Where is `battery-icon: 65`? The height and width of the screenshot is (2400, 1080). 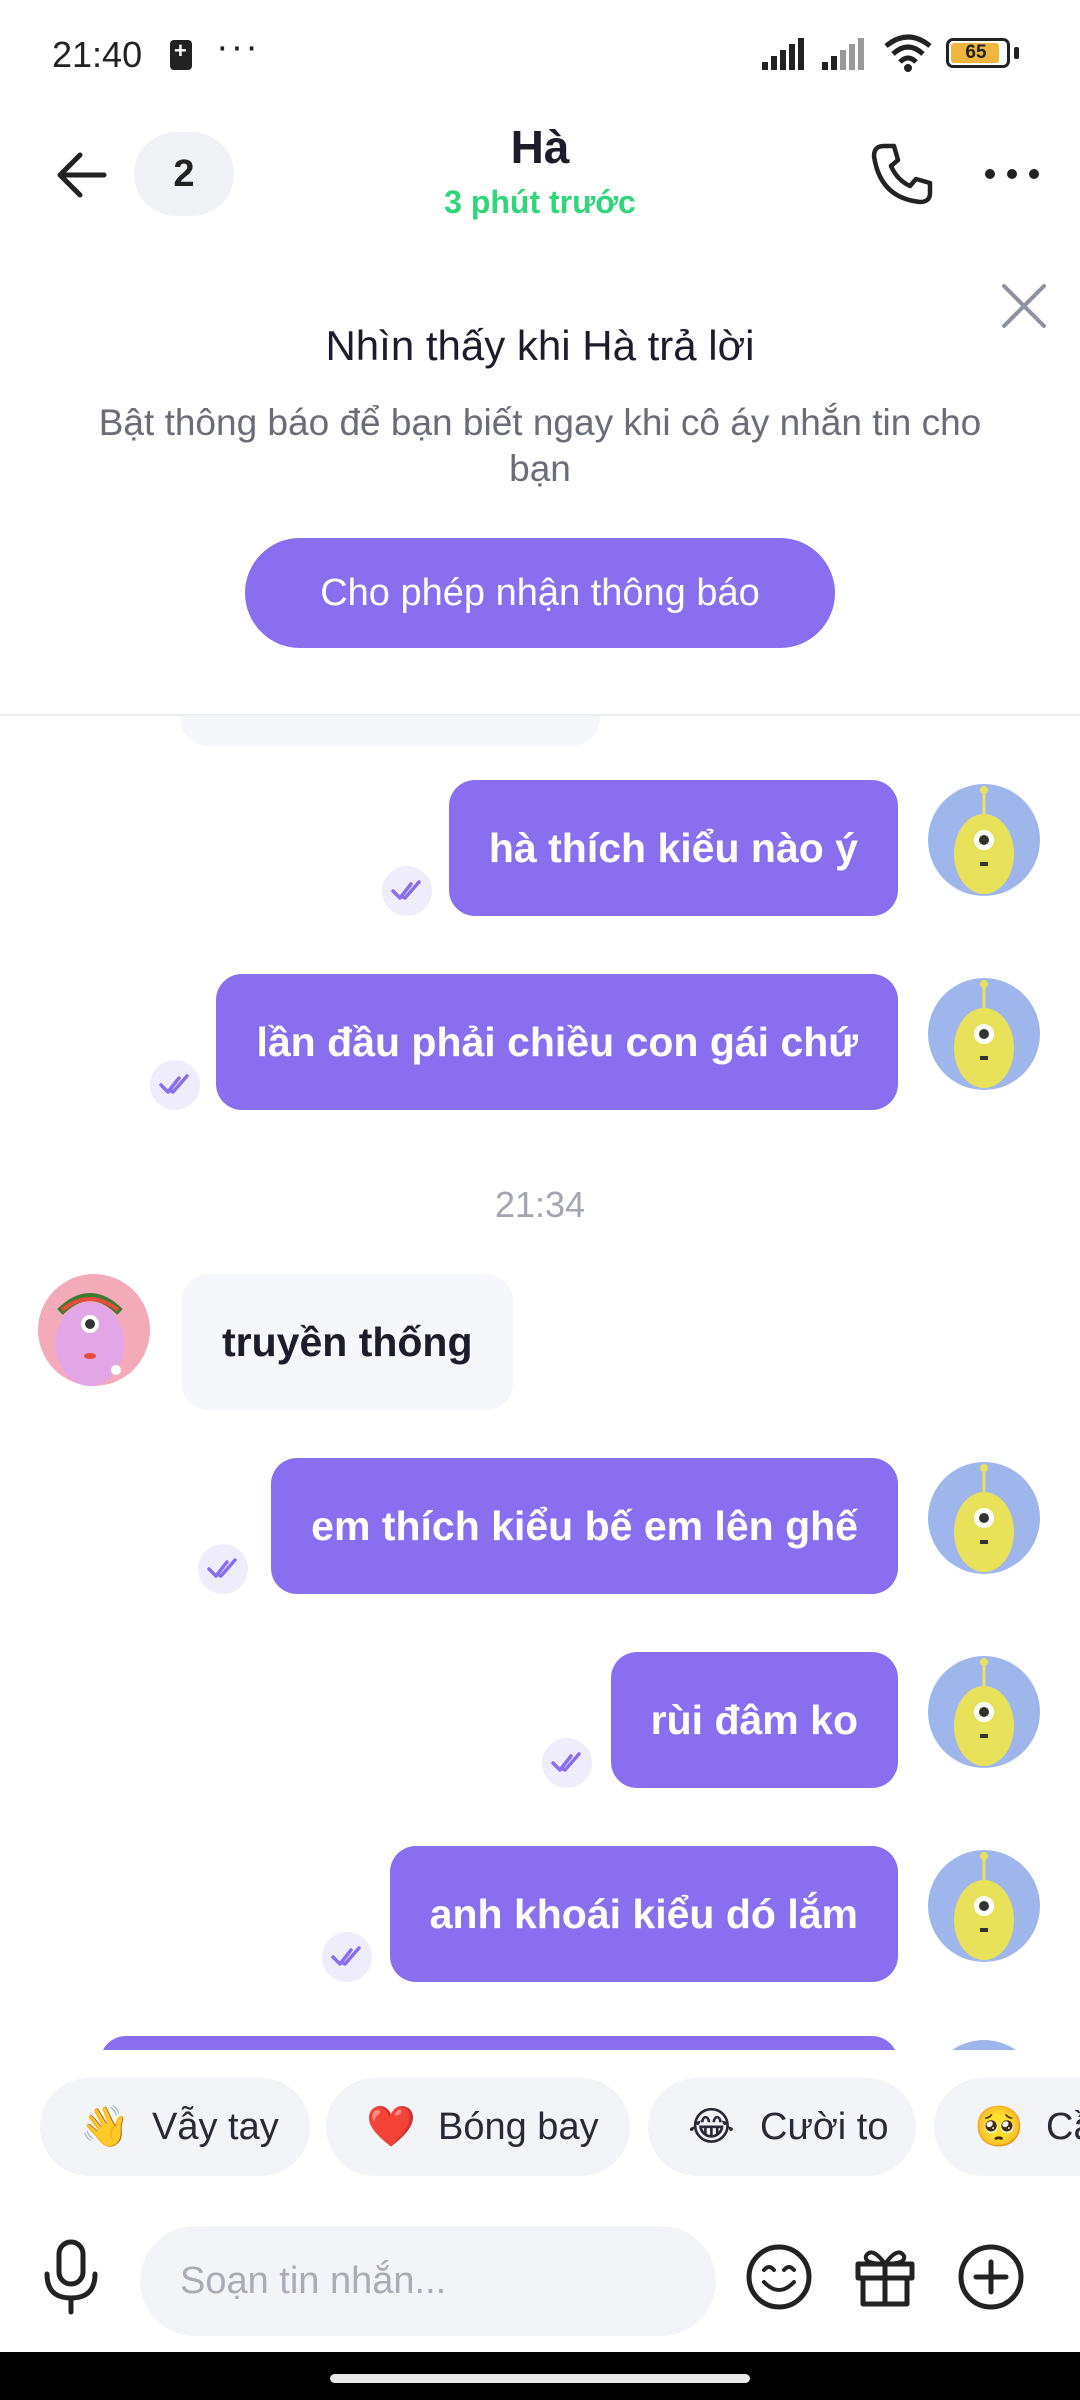 battery-icon: 65 is located at coordinates (978, 53).